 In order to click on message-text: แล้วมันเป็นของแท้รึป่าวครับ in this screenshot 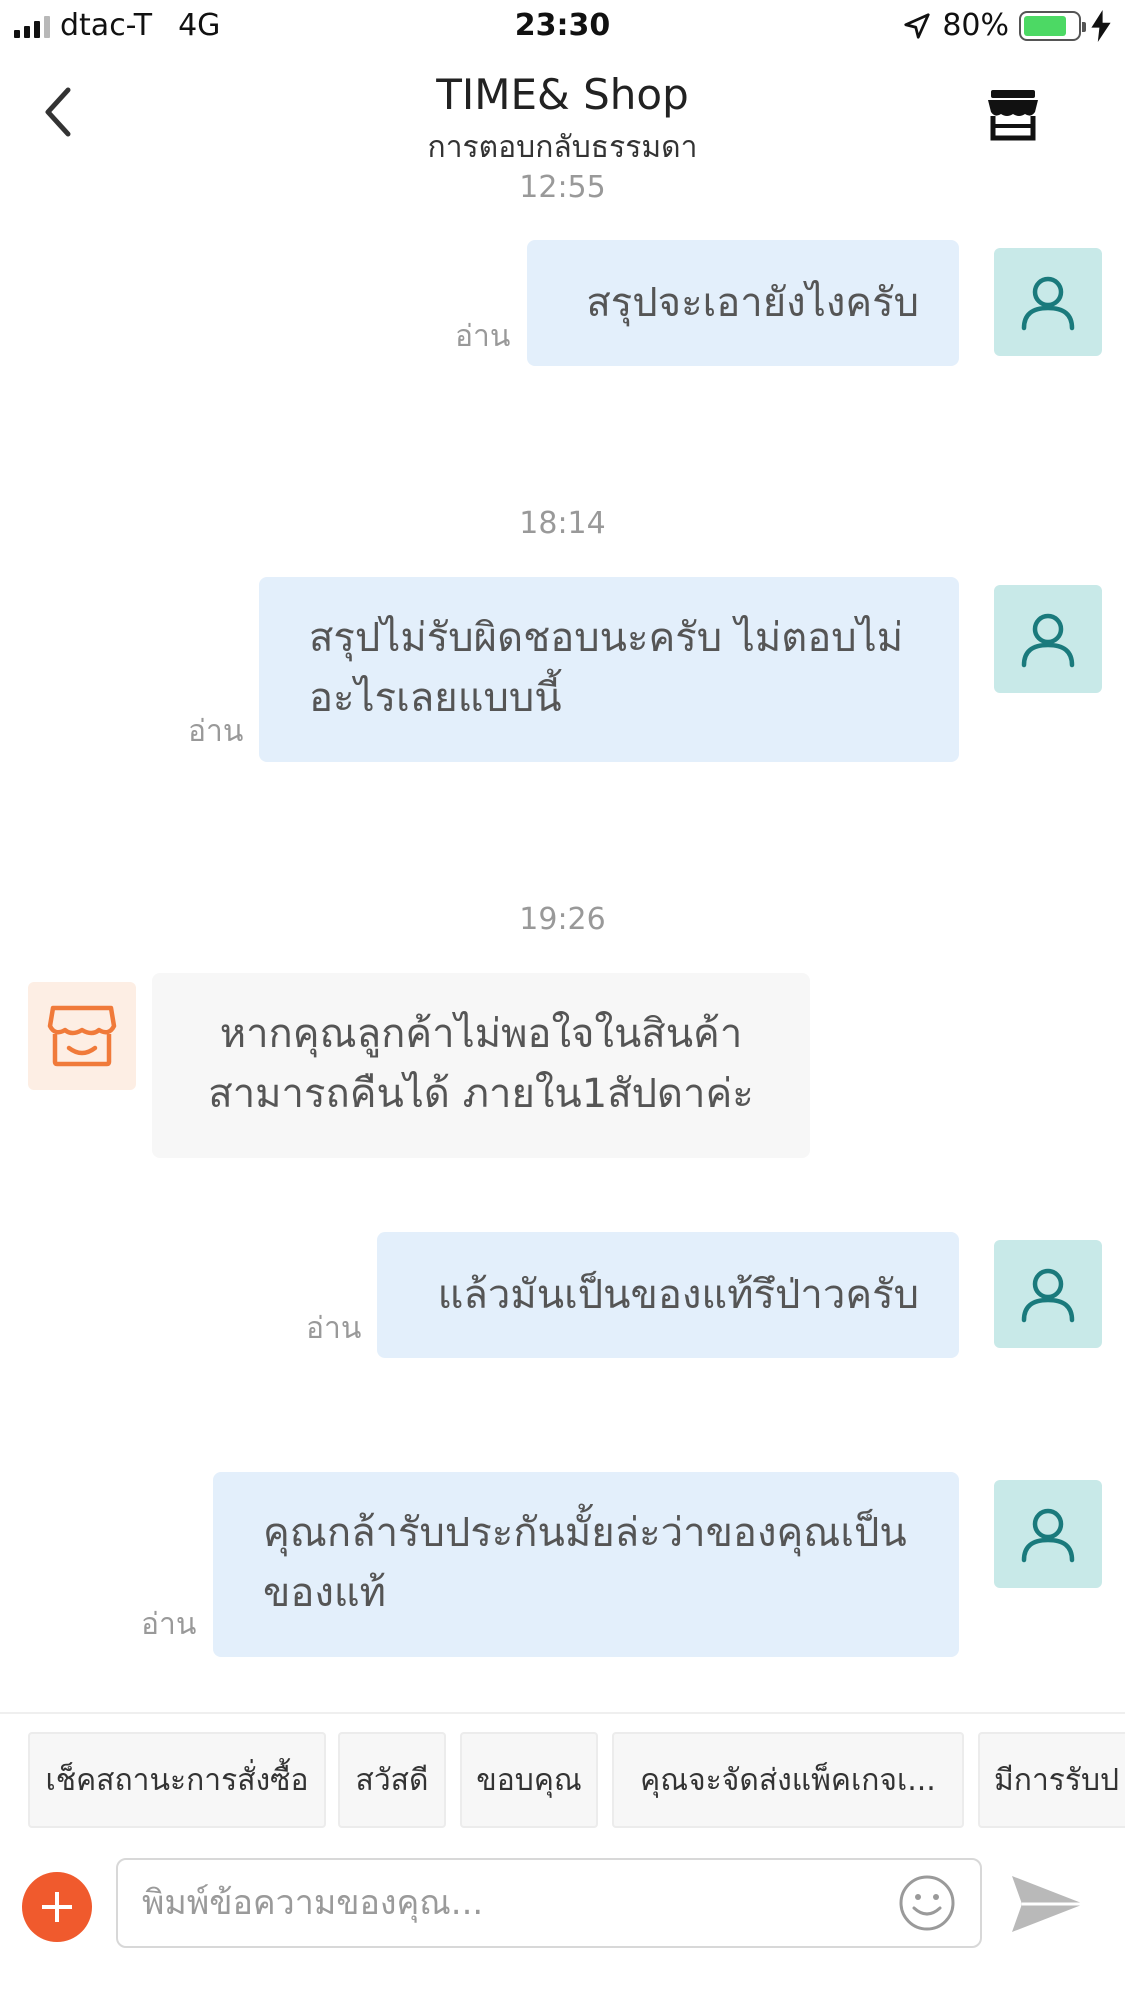, I will do `click(678, 1295)`.